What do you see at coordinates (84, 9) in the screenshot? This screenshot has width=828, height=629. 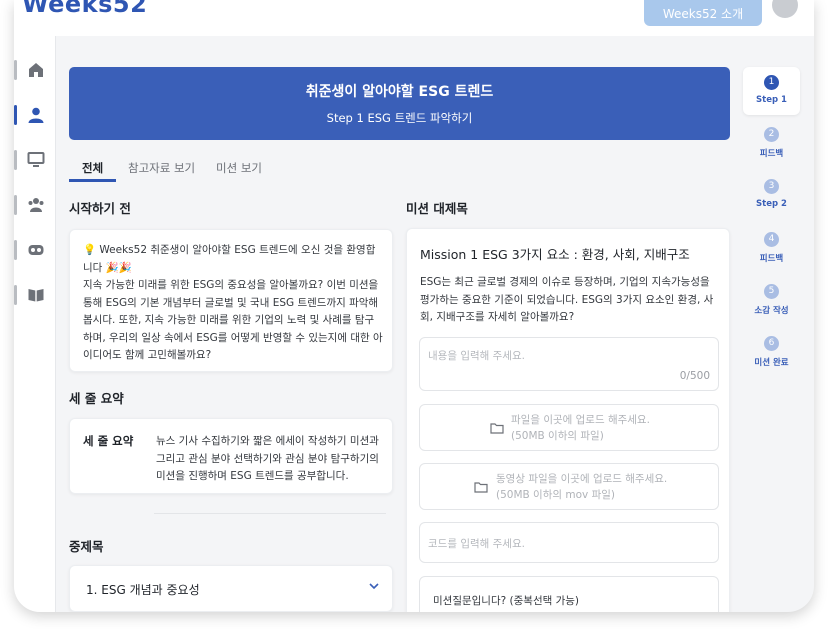 I see `logo: Weeks52` at bounding box center [84, 9].